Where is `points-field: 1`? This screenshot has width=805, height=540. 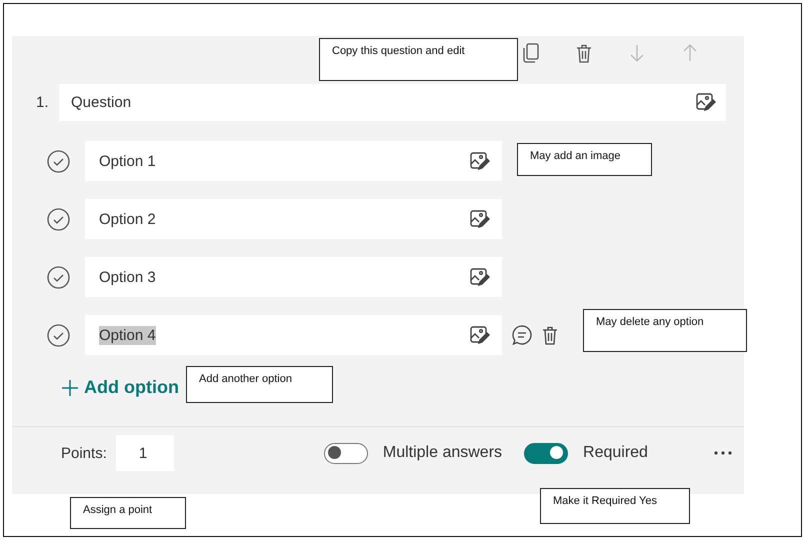 points-field: 1 is located at coordinates (145, 453).